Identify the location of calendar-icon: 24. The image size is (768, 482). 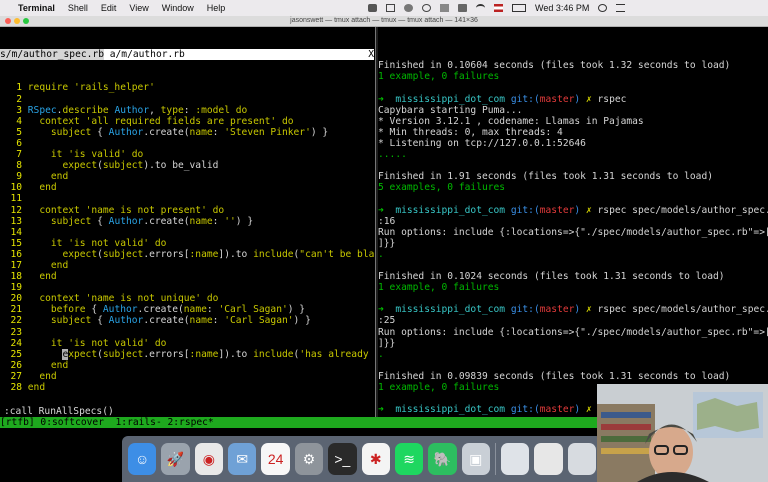
(275, 459).